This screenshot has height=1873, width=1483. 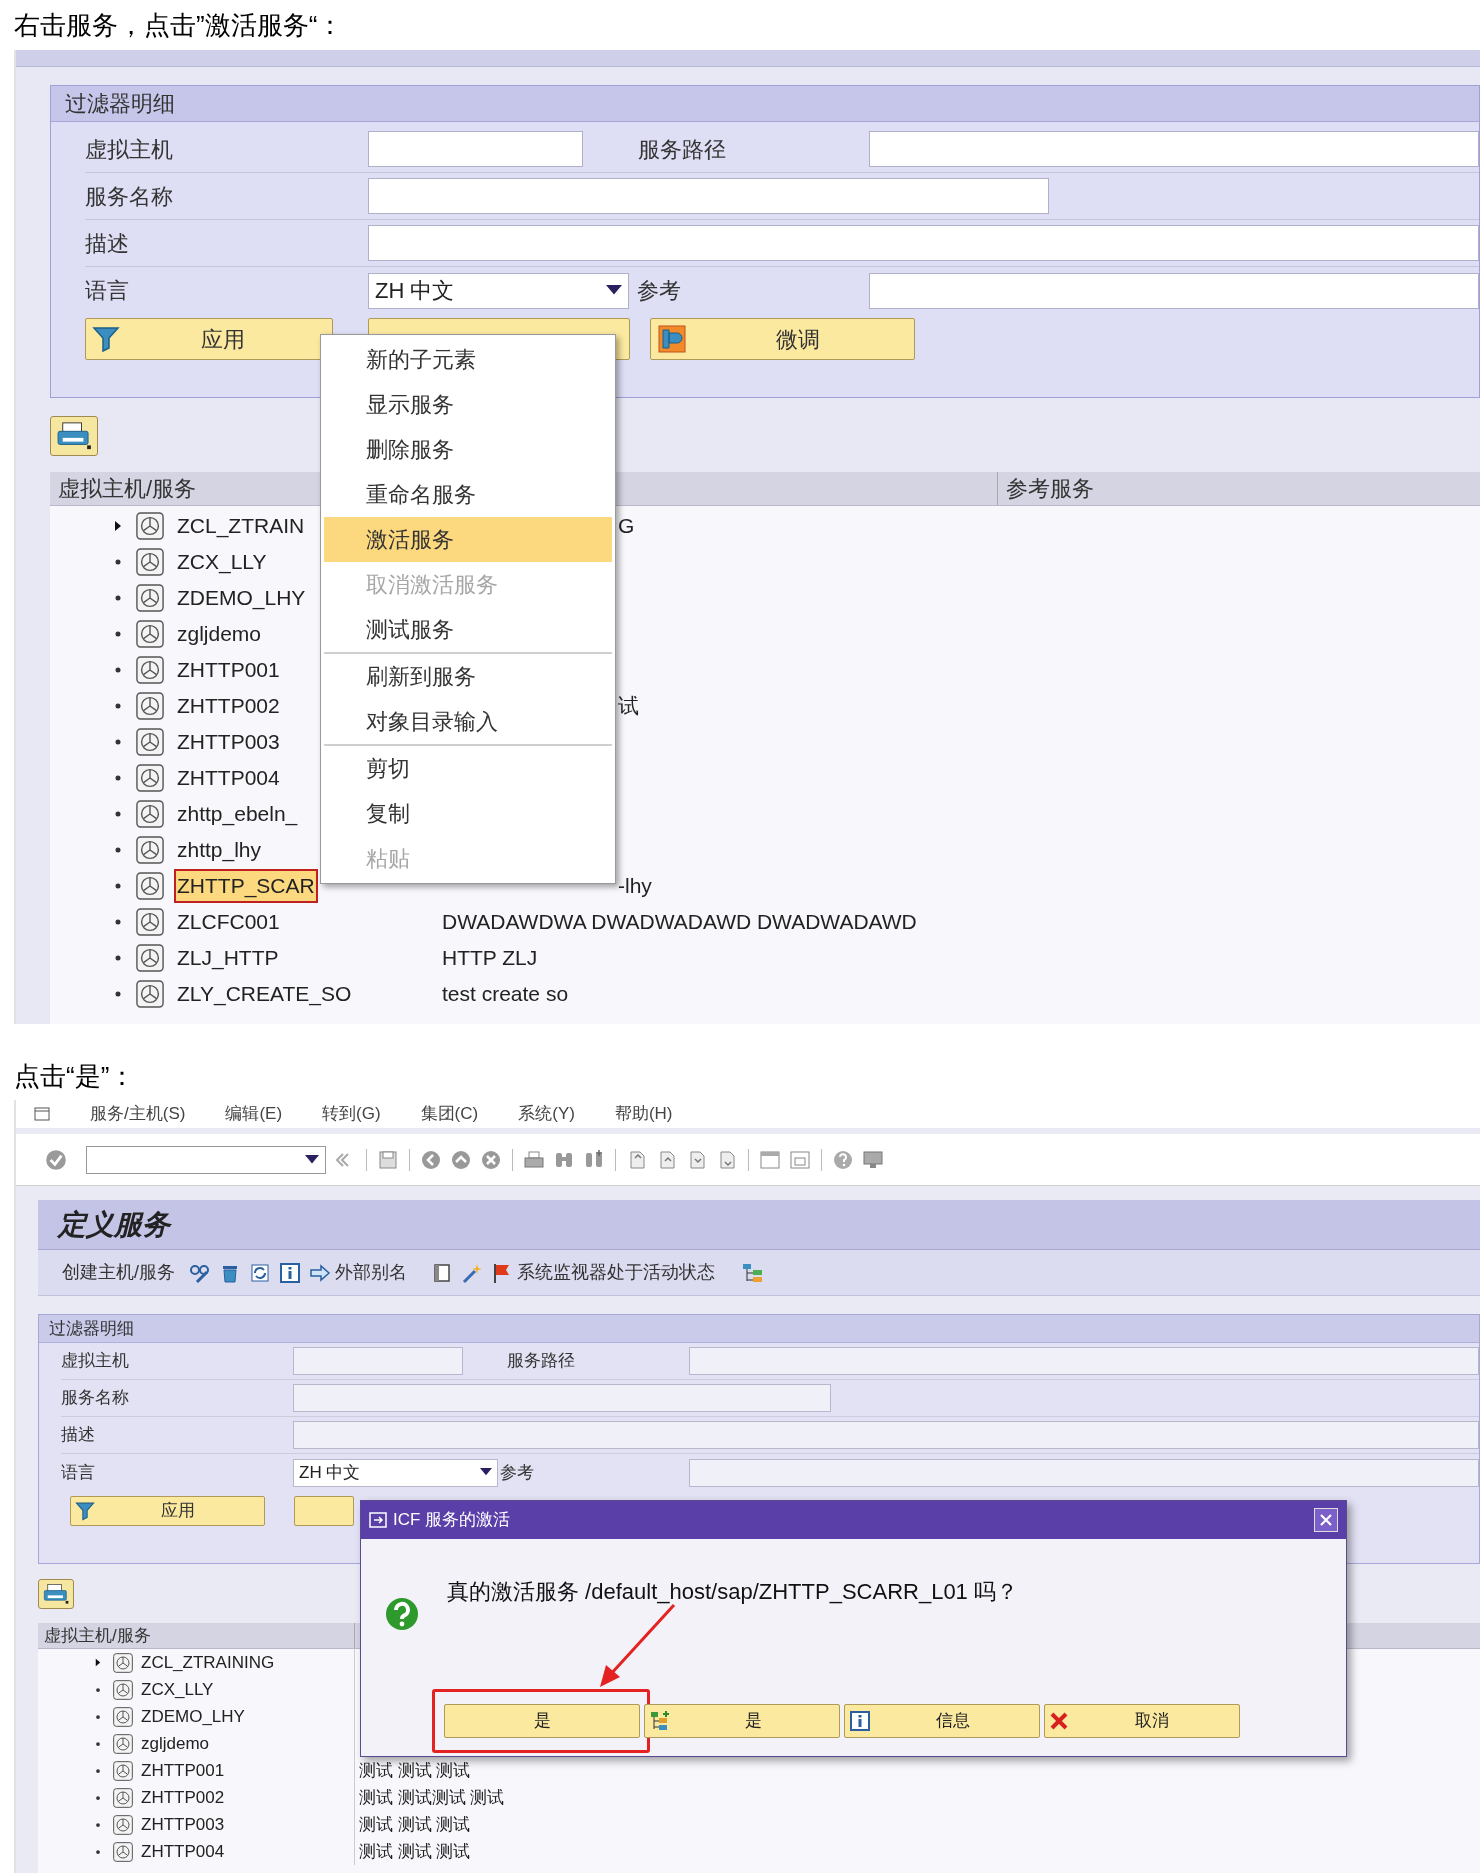 What do you see at coordinates (237, 814) in the screenshot?
I see `tree-node: zhttp_ebeln_` at bounding box center [237, 814].